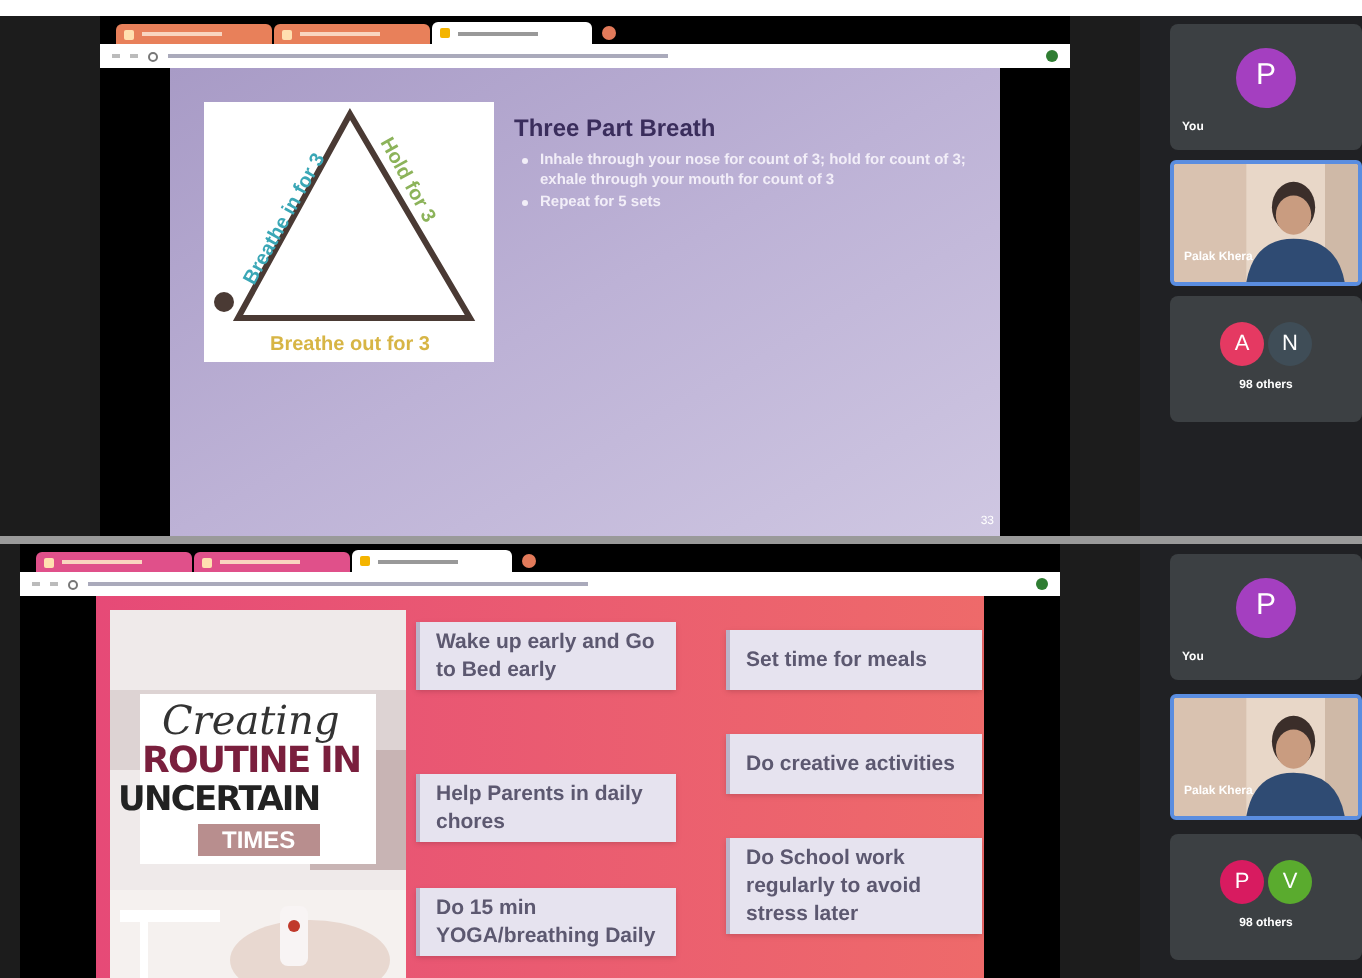 The height and width of the screenshot is (978, 1362). Describe the element at coordinates (224, 302) in the screenshot. I see `dot-icon` at that location.